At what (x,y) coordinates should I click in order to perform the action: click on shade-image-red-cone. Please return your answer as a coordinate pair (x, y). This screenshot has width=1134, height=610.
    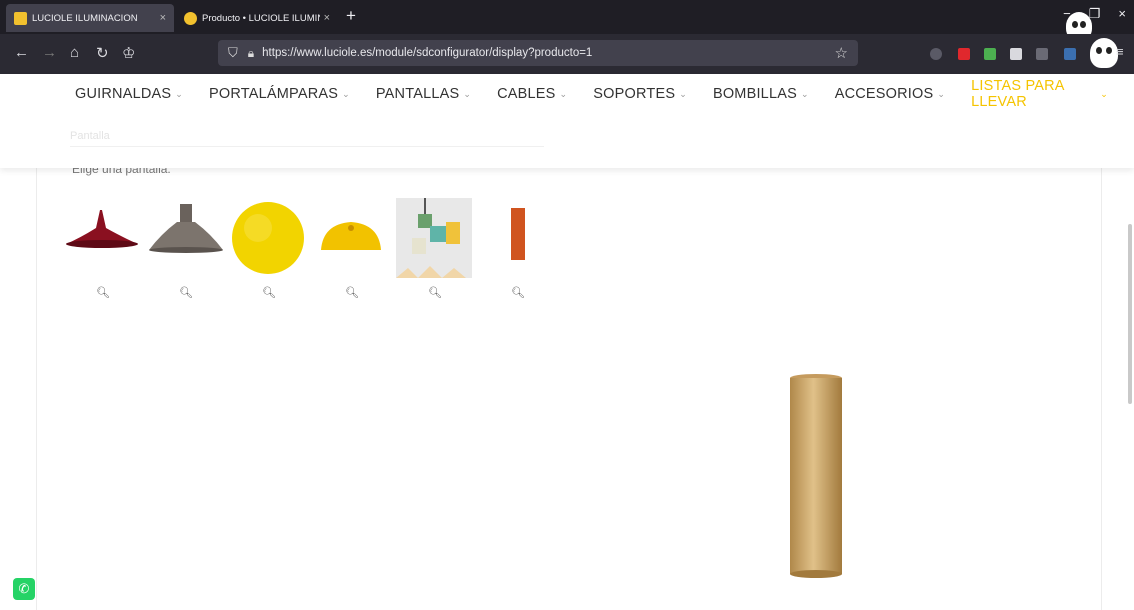
    Looking at the image, I should click on (102, 238).